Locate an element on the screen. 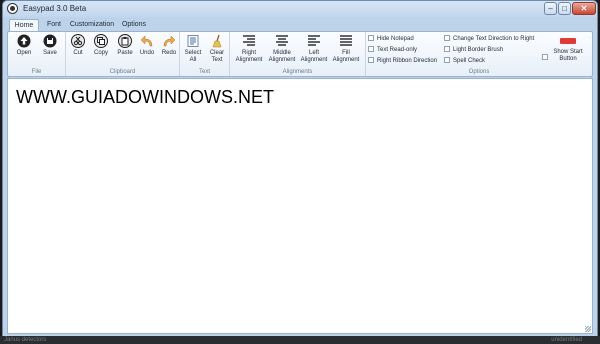  redo-label: Redo is located at coordinates (169, 53).